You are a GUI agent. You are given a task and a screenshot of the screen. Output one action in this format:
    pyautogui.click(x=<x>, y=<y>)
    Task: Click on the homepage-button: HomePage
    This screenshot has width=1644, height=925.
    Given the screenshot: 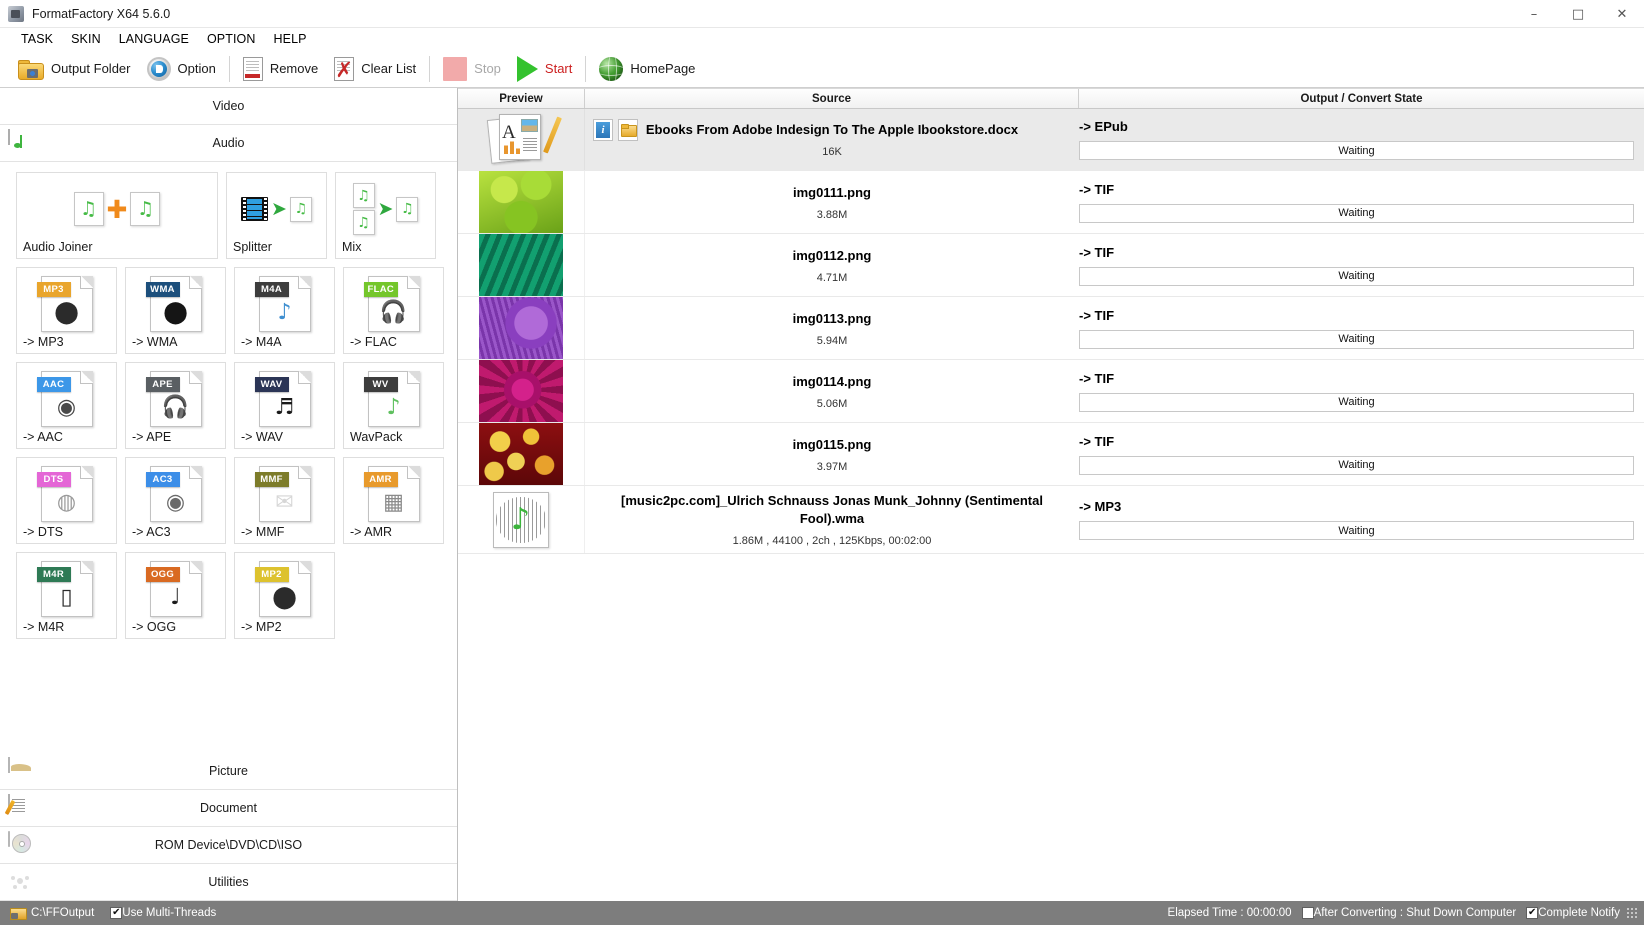 What is the action you would take?
    pyautogui.click(x=647, y=69)
    